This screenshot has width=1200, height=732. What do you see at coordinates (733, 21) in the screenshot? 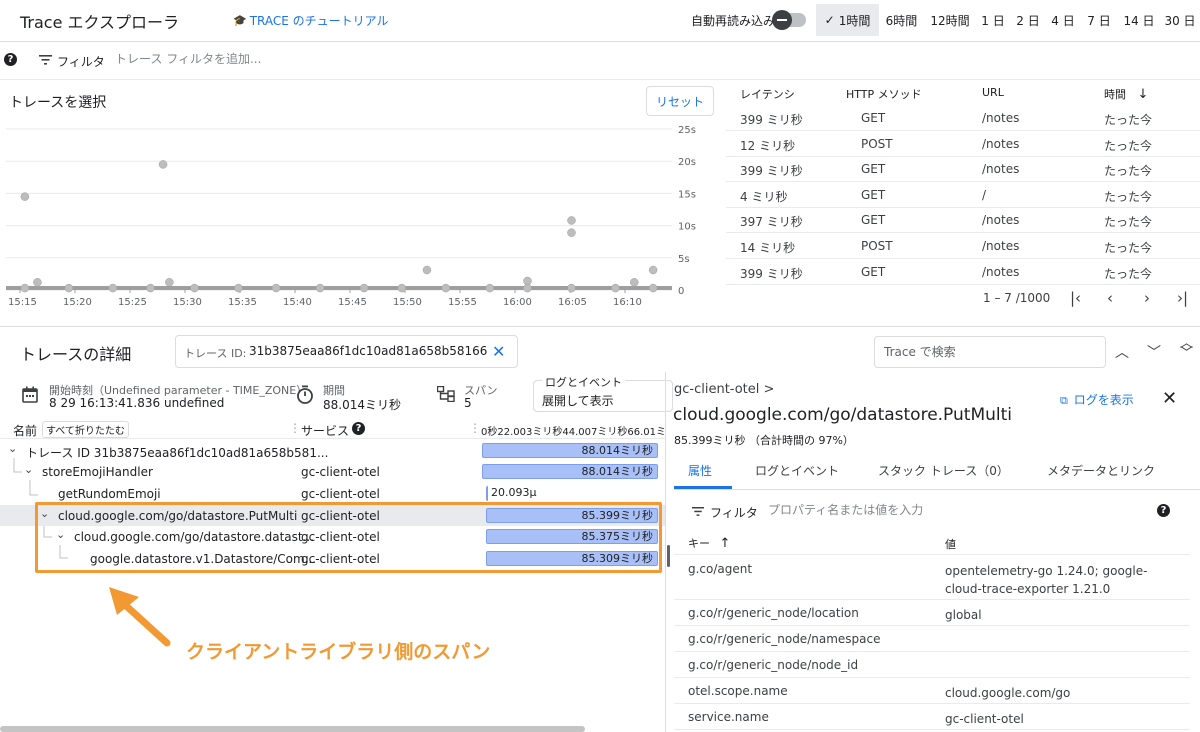
I see `auto-reload-label: 自動再読み込み` at bounding box center [733, 21].